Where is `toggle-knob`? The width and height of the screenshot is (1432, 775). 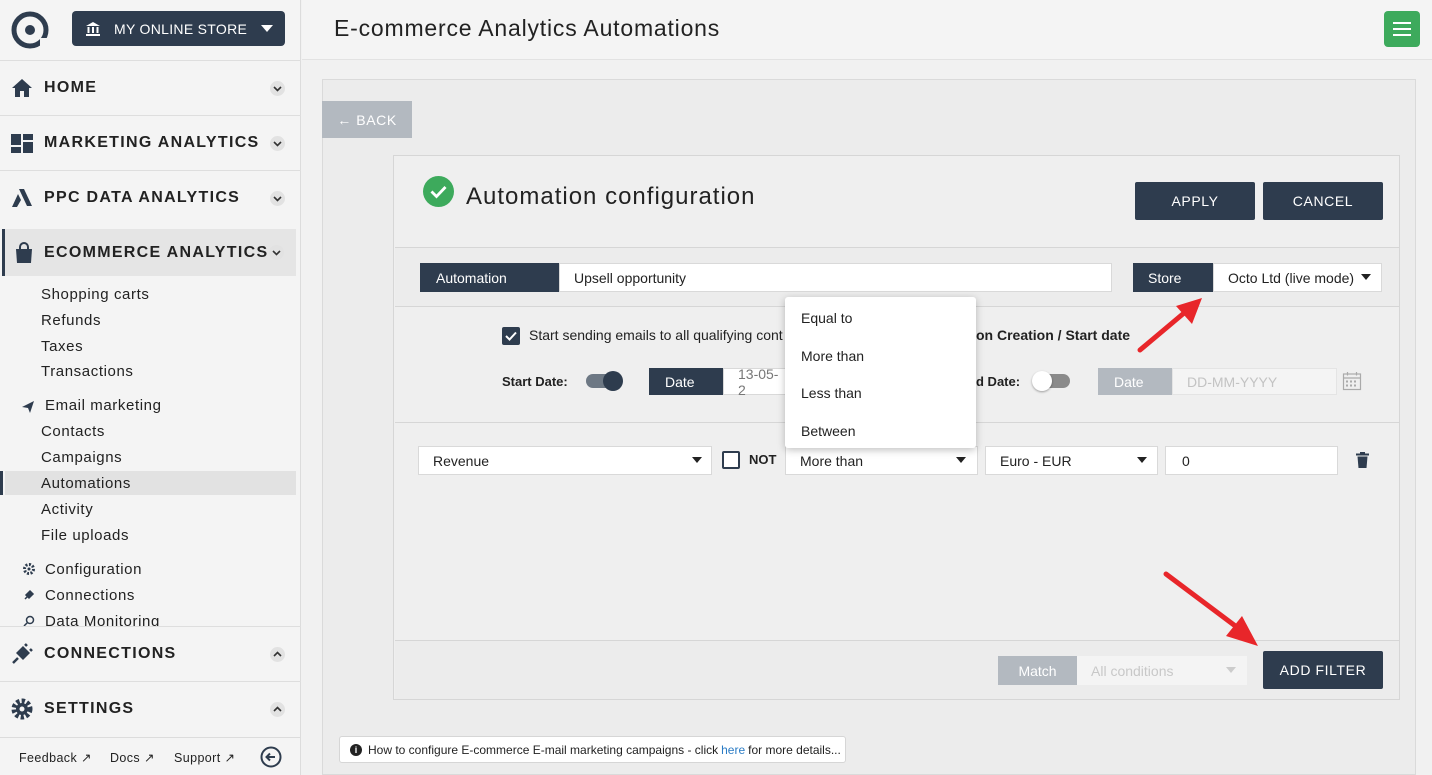 toggle-knob is located at coordinates (613, 381).